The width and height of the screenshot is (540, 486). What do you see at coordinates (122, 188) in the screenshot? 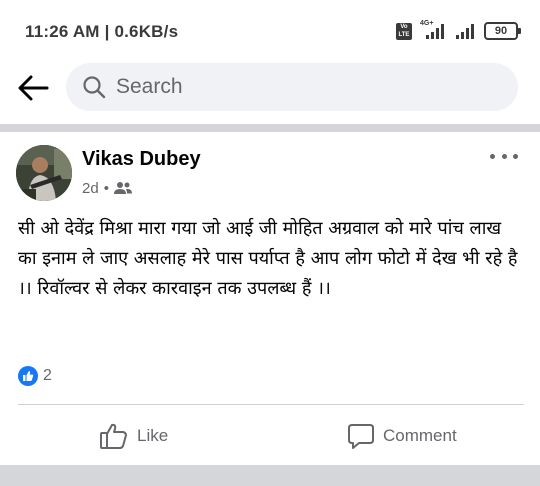
I see `friends-icon` at bounding box center [122, 188].